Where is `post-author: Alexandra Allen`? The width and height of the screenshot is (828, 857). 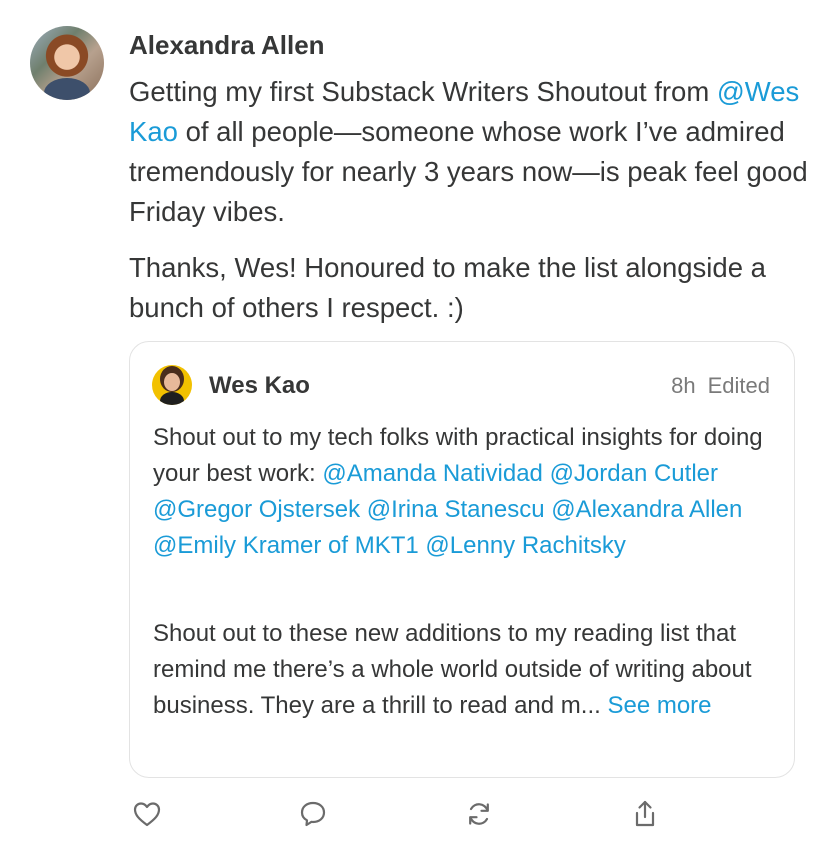 post-author: Alexandra Allen is located at coordinates (227, 45).